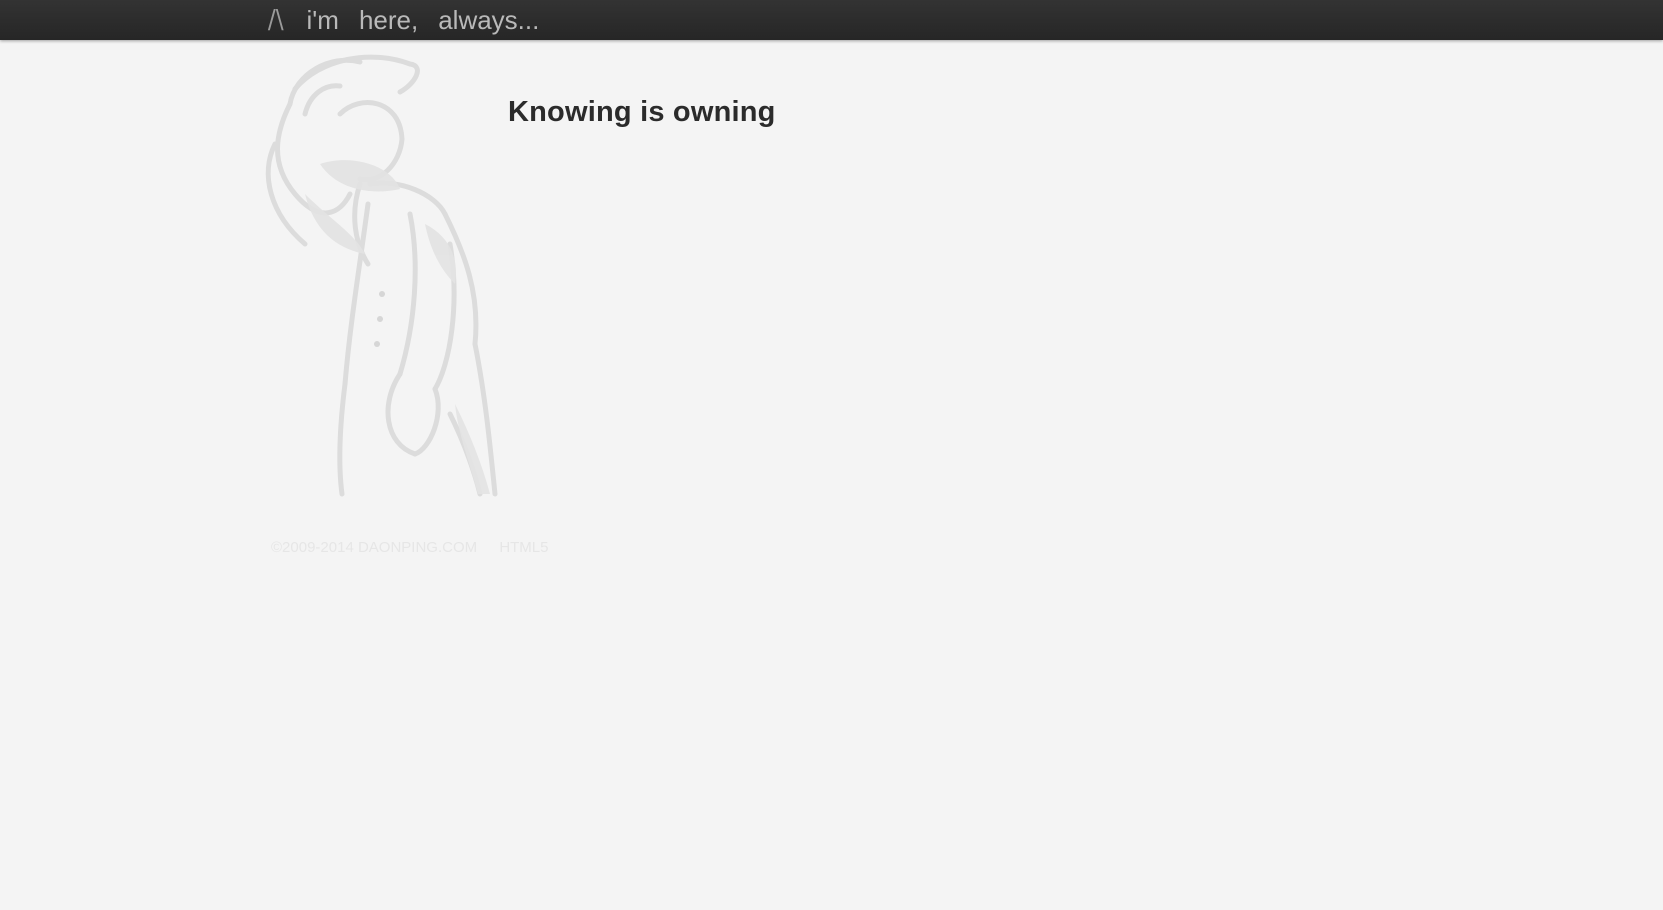  What do you see at coordinates (381, 275) in the screenshot?
I see `man-sketch-illustration` at bounding box center [381, 275].